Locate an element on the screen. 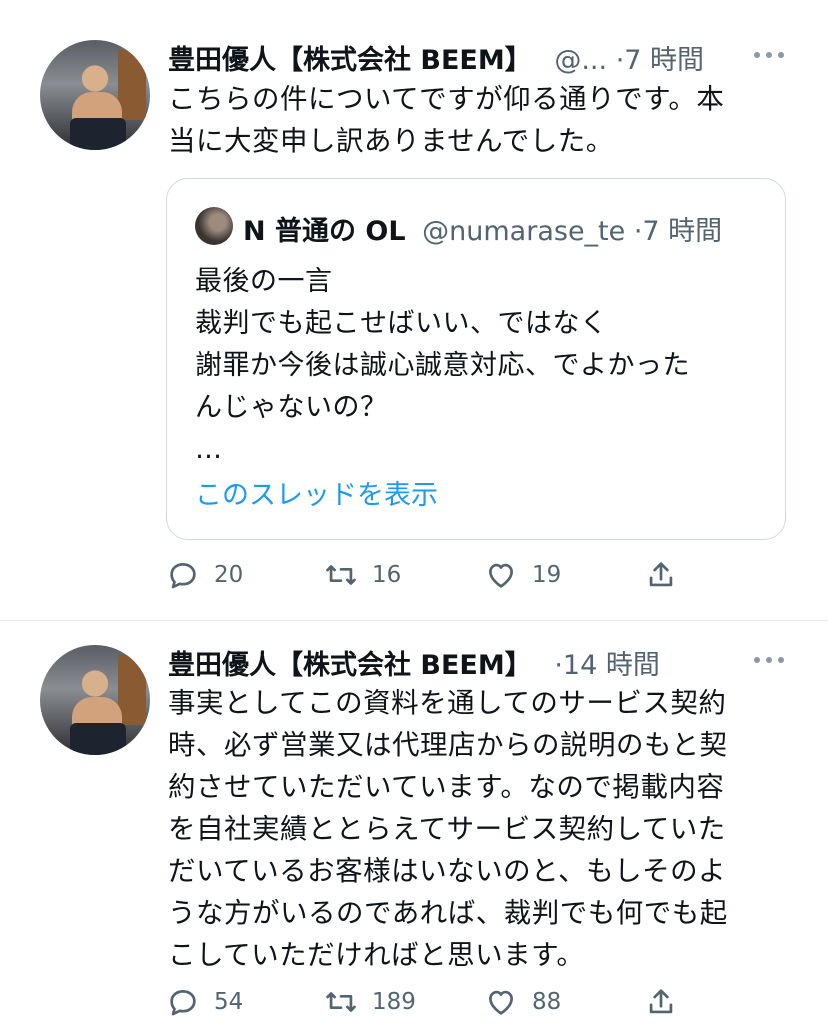 The height and width of the screenshot is (1031, 828). reply-button: 20 is located at coordinates (204, 575).